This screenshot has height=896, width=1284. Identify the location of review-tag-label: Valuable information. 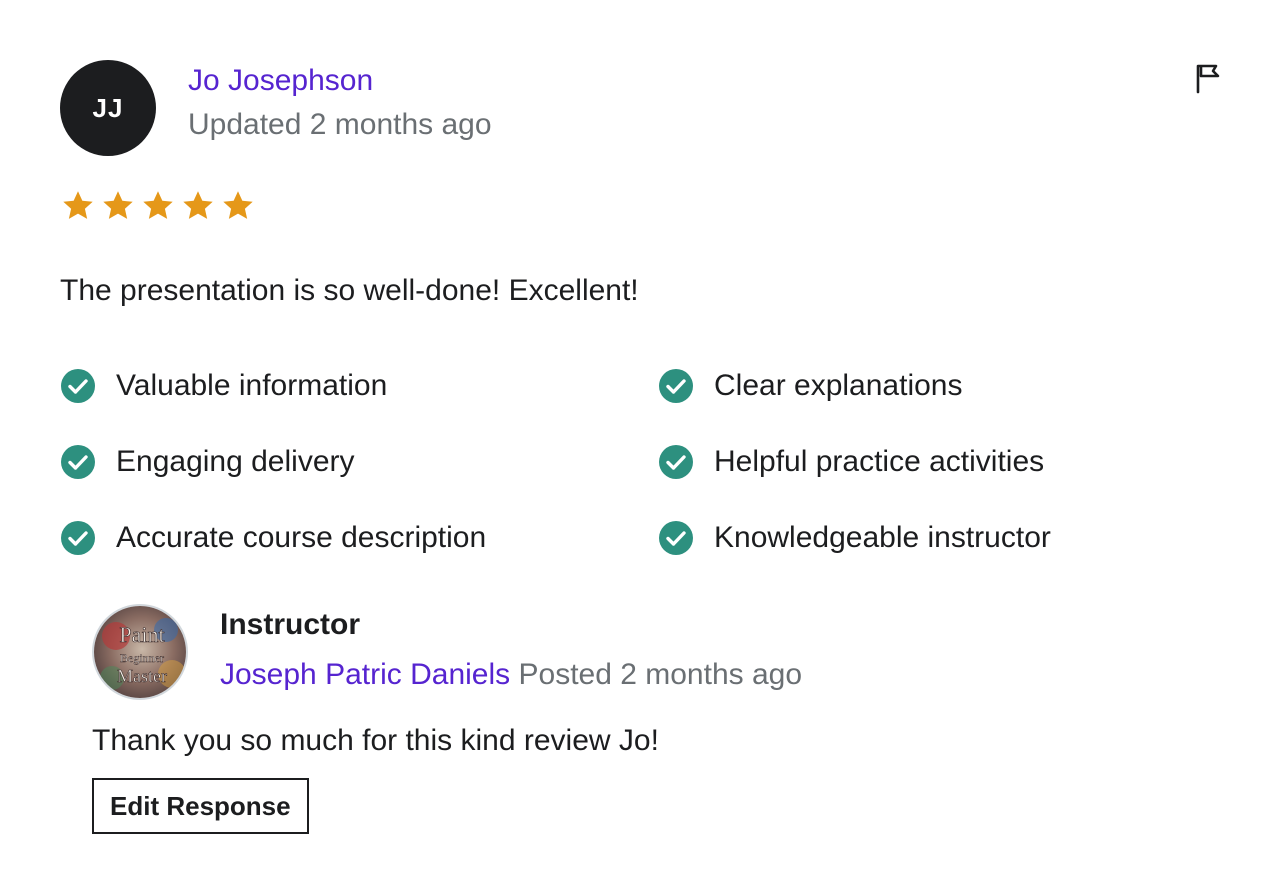
(252, 385).